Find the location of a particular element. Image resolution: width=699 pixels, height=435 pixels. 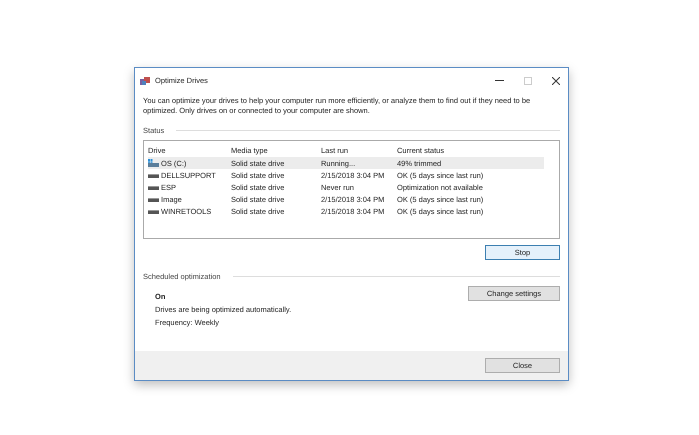

close-icon is located at coordinates (556, 80).